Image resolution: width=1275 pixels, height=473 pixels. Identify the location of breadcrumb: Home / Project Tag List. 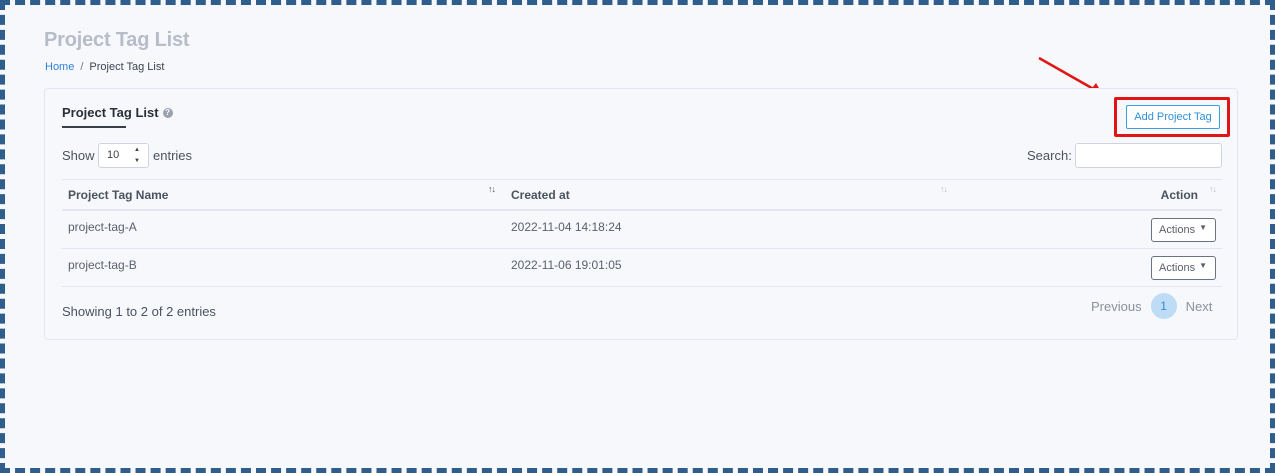
(104, 67).